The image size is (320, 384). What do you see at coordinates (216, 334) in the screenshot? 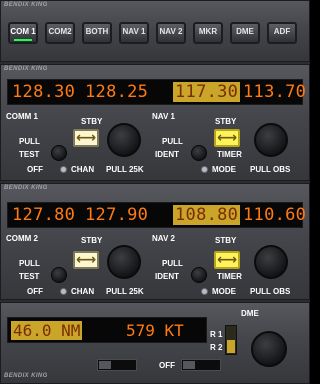
I see `r1-label: R 1` at bounding box center [216, 334].